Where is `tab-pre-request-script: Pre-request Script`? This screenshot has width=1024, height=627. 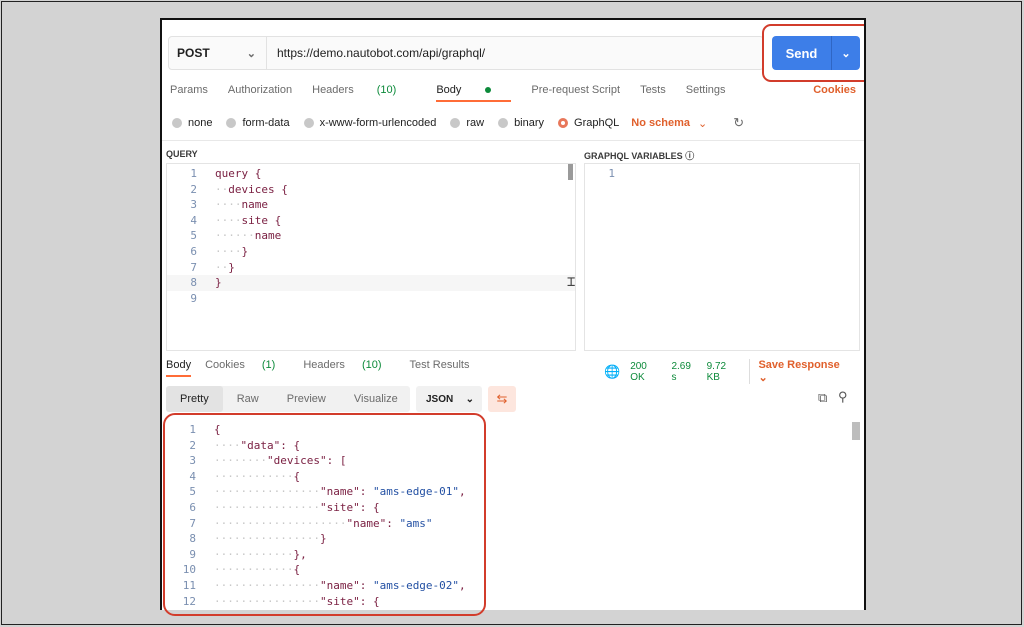
tab-pre-request-script: Pre-request Script is located at coordinates (575, 90).